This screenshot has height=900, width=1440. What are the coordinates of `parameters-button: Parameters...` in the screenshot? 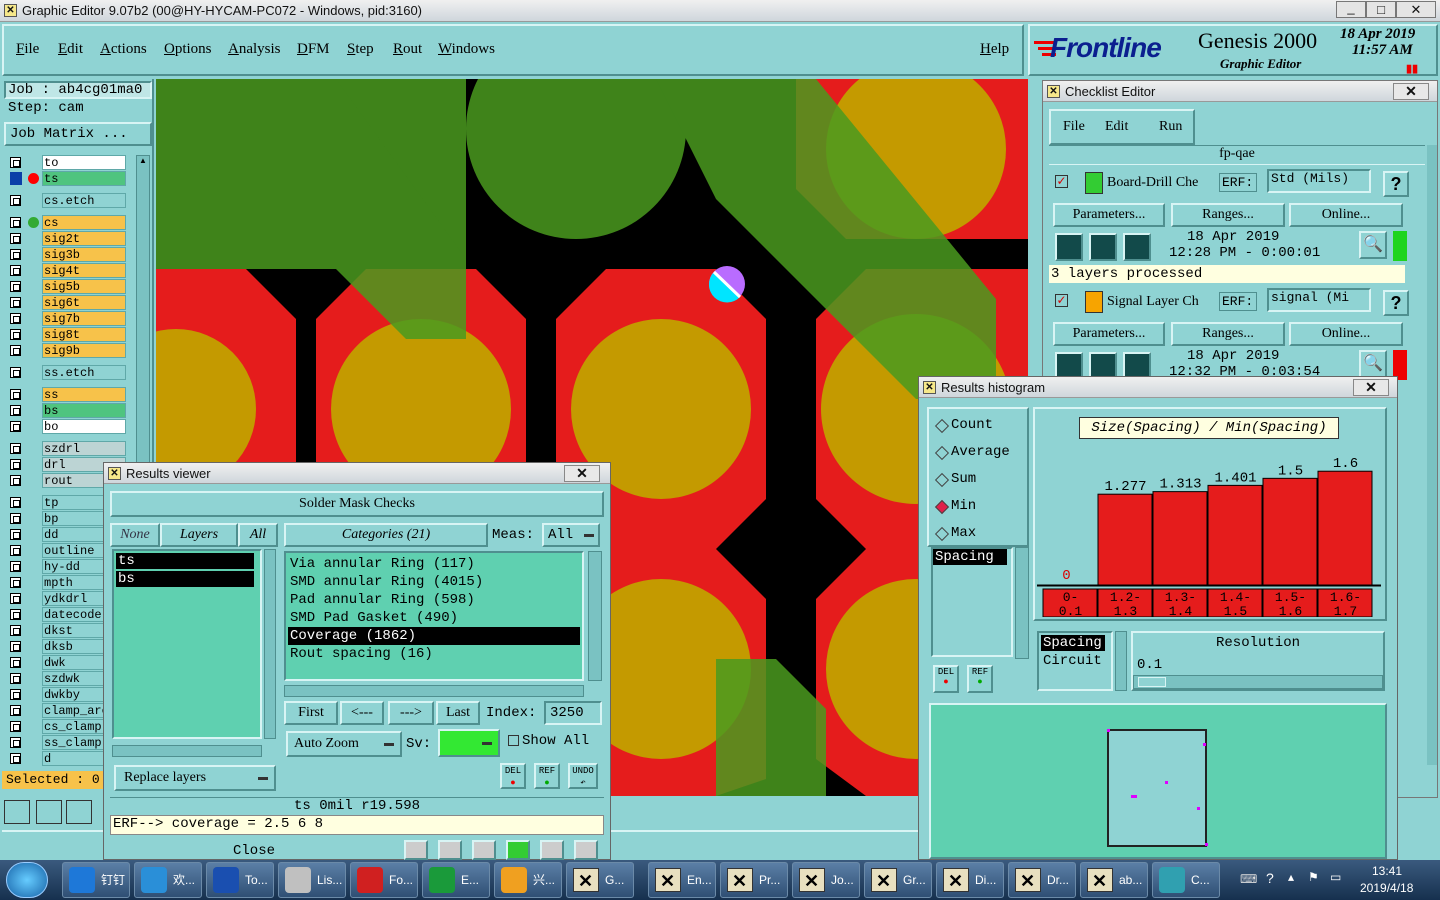 It's located at (1109, 215).